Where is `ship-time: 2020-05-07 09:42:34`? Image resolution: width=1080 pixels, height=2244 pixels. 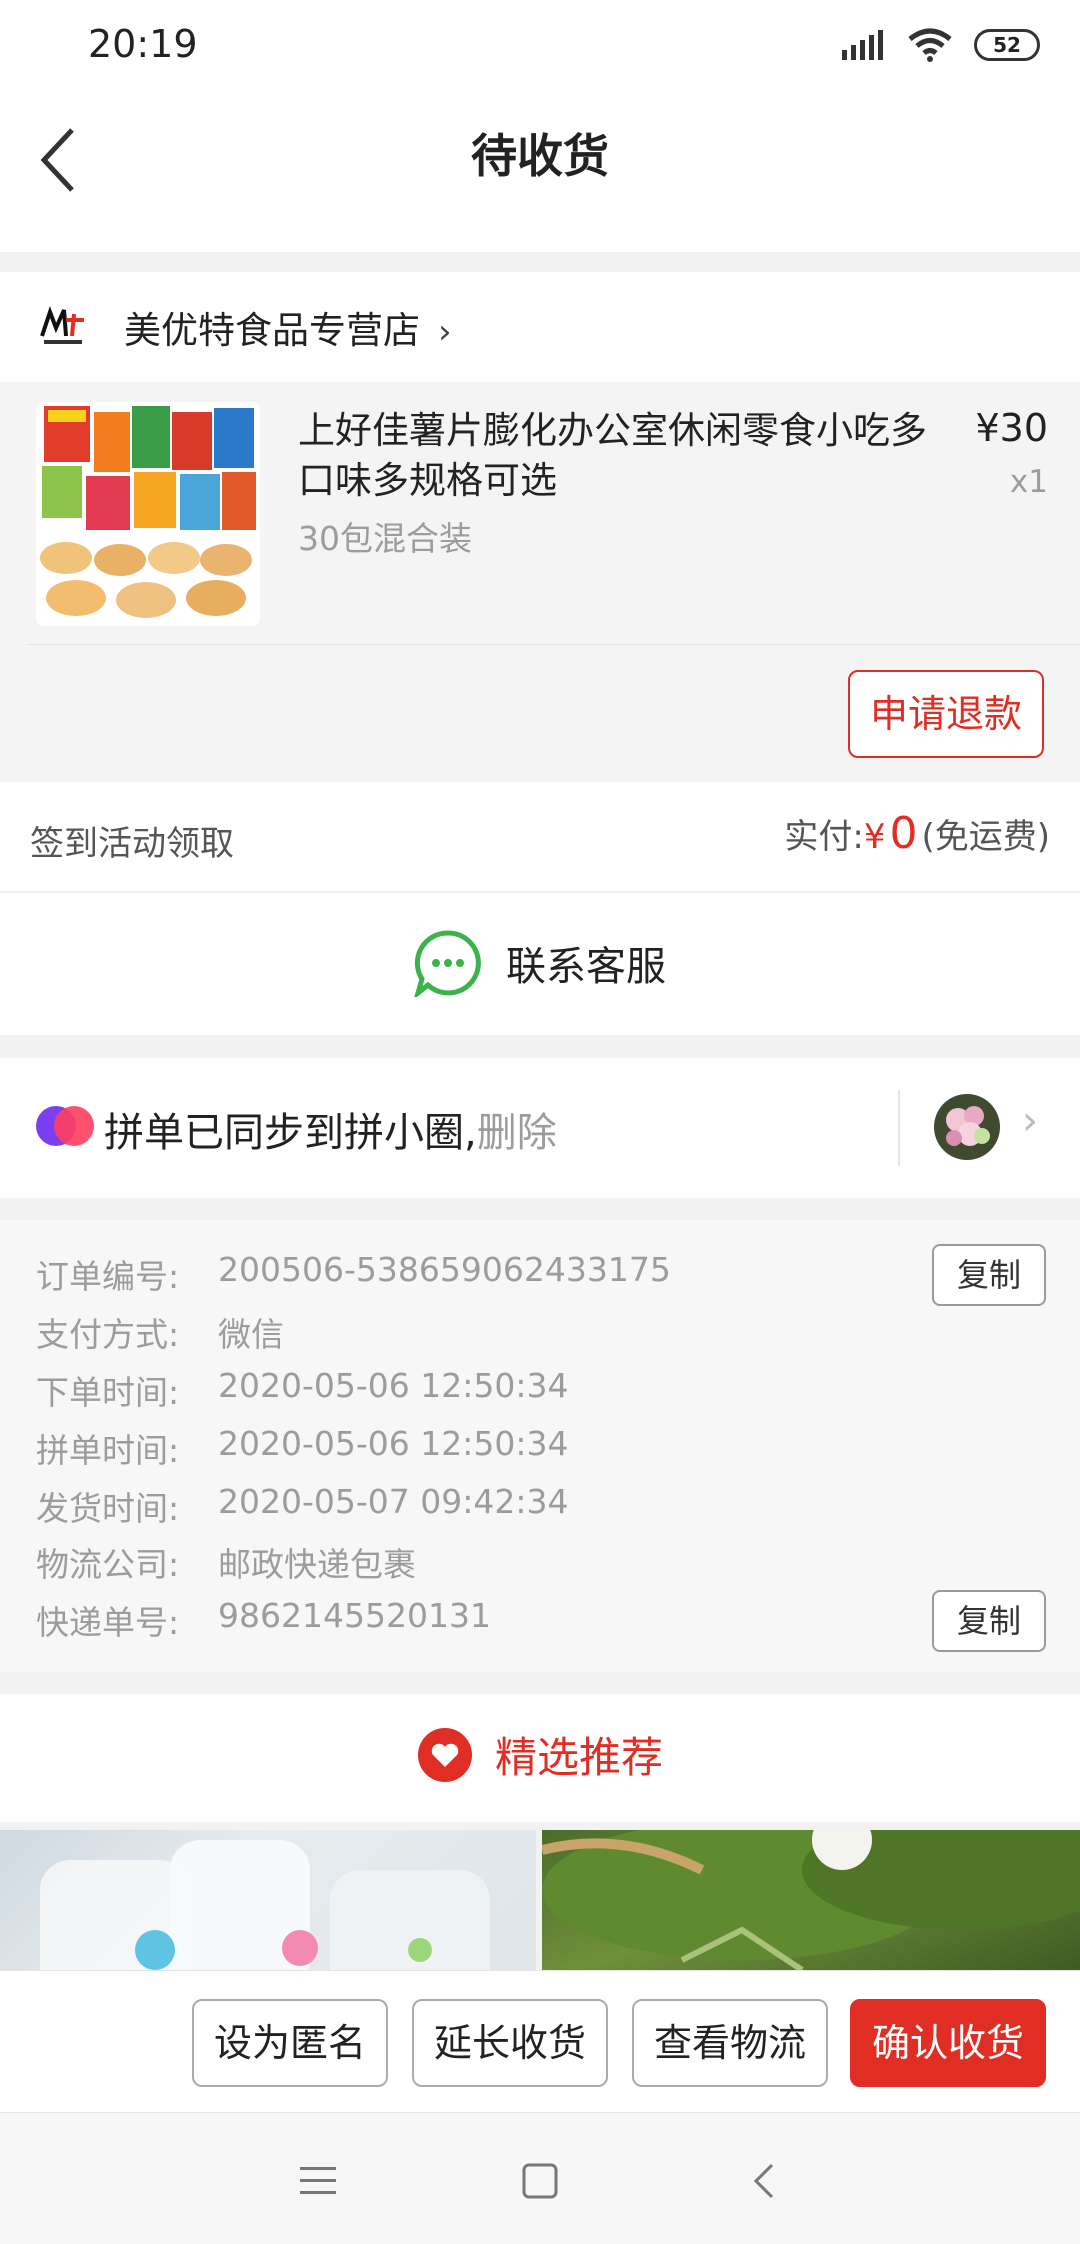 ship-time: 2020-05-07 09:42:34 is located at coordinates (393, 1501).